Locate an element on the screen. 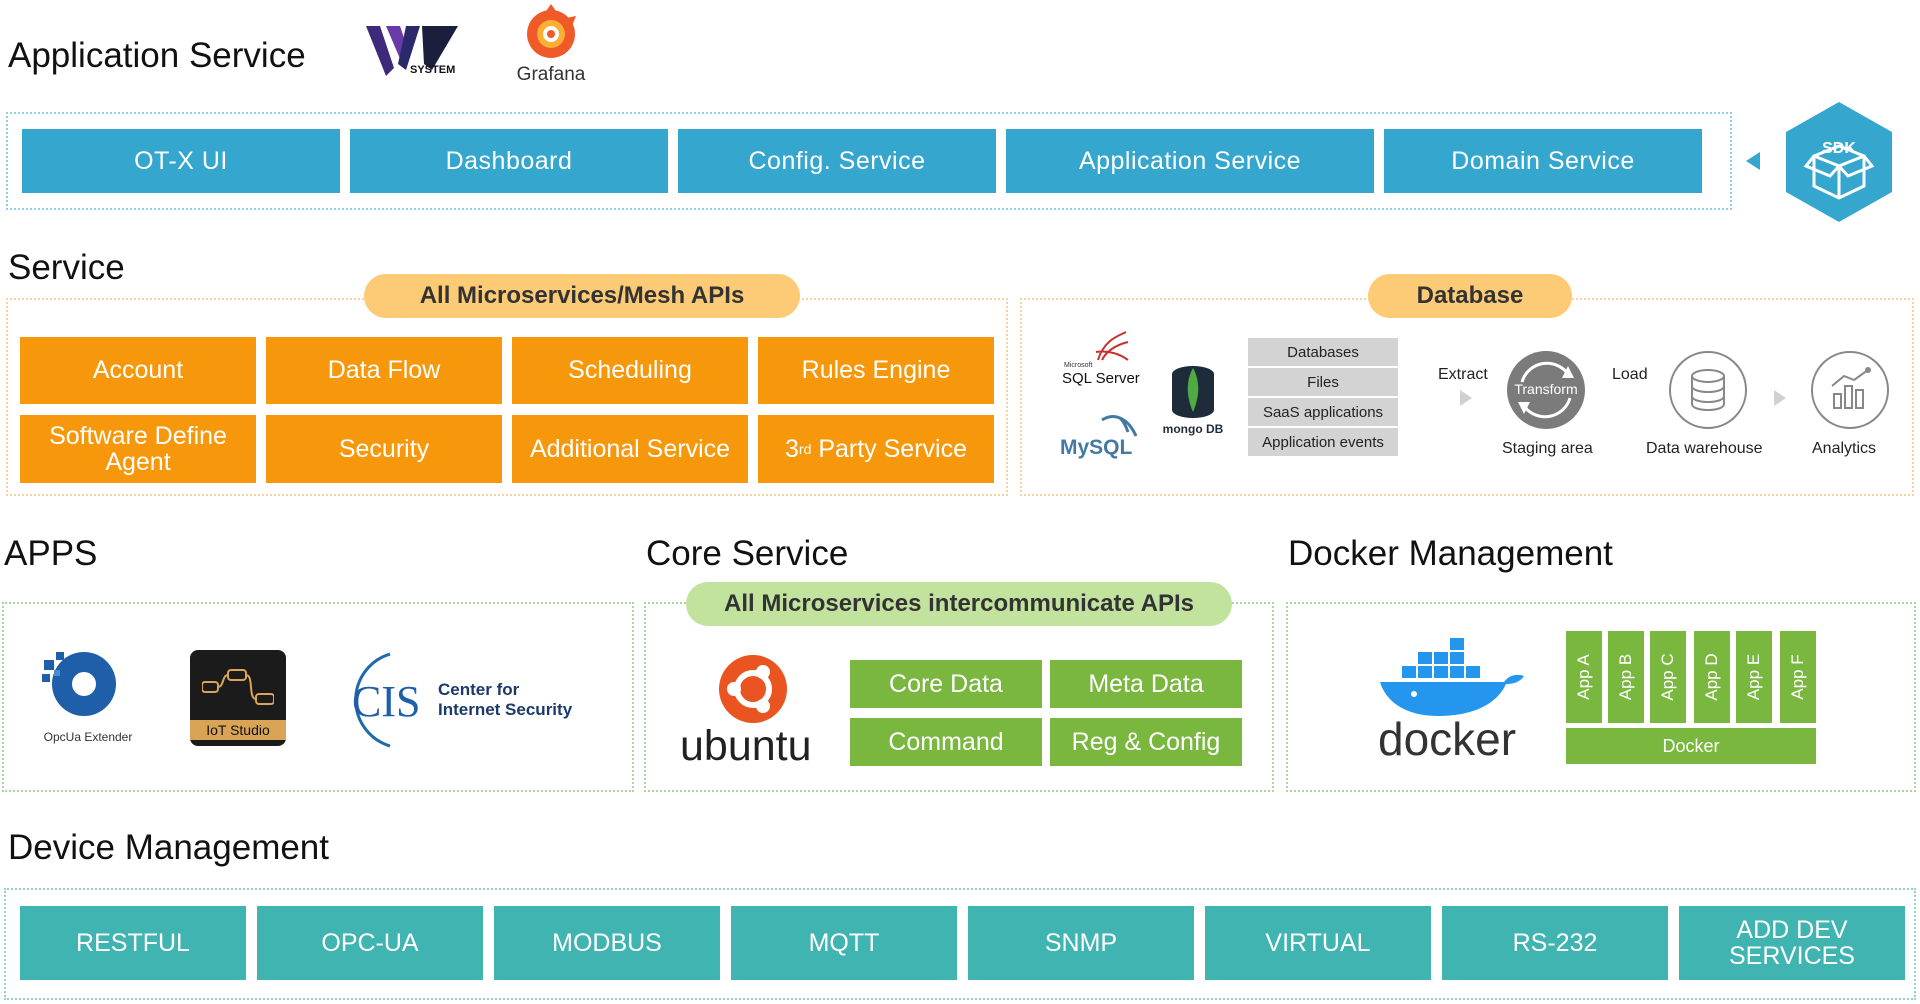  iot-studio-label: IoT Studio is located at coordinates (238, 730).